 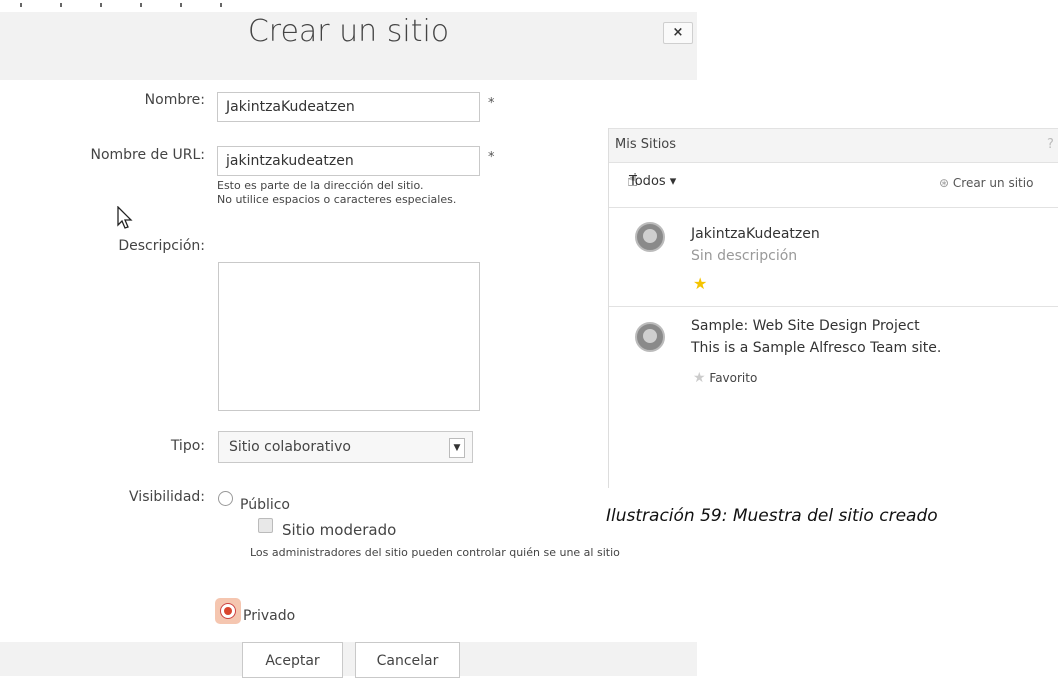 What do you see at coordinates (348, 107) in the screenshot?
I see `name-input: JakintzaKudeatzen` at bounding box center [348, 107].